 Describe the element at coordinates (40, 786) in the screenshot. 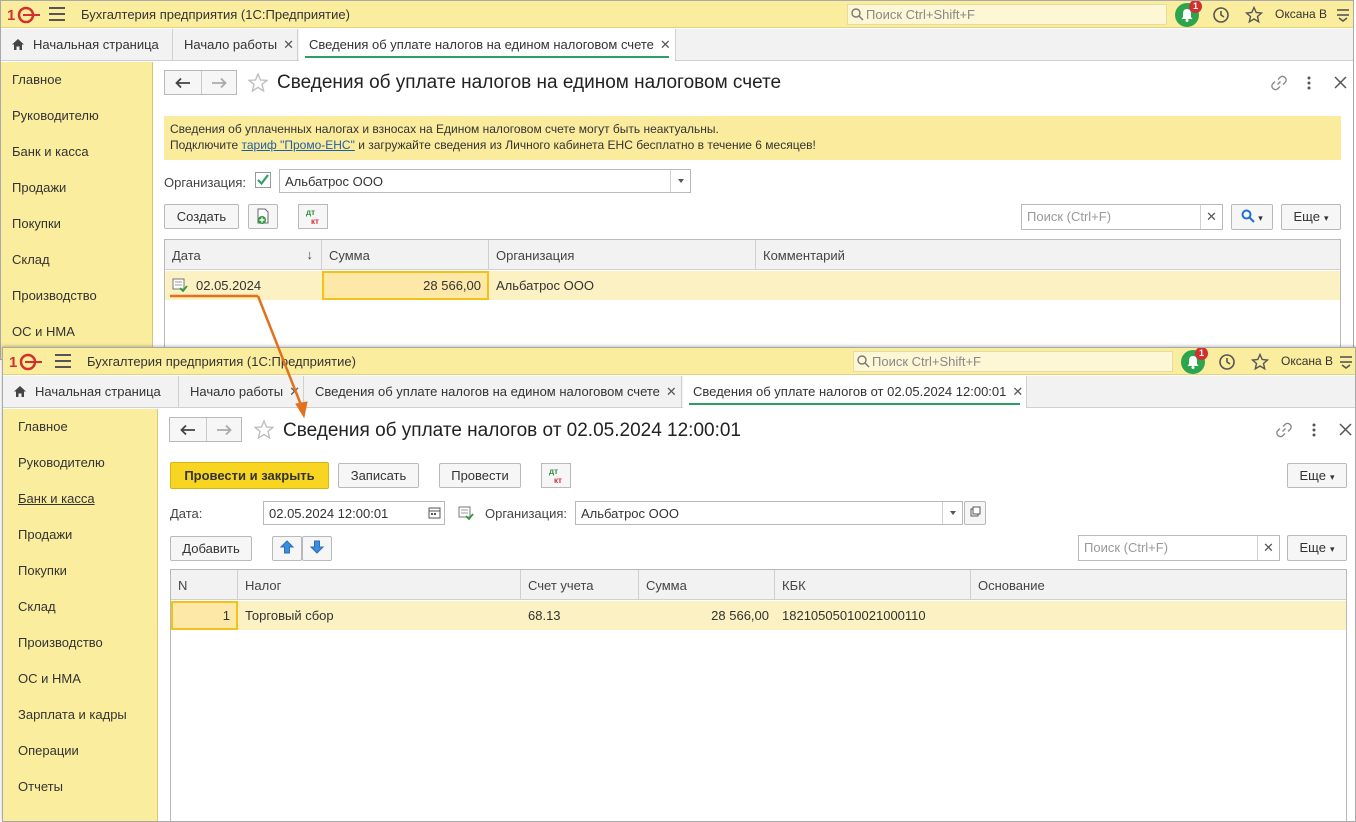

I see `sidebar-item-reports: Отчеты` at that location.